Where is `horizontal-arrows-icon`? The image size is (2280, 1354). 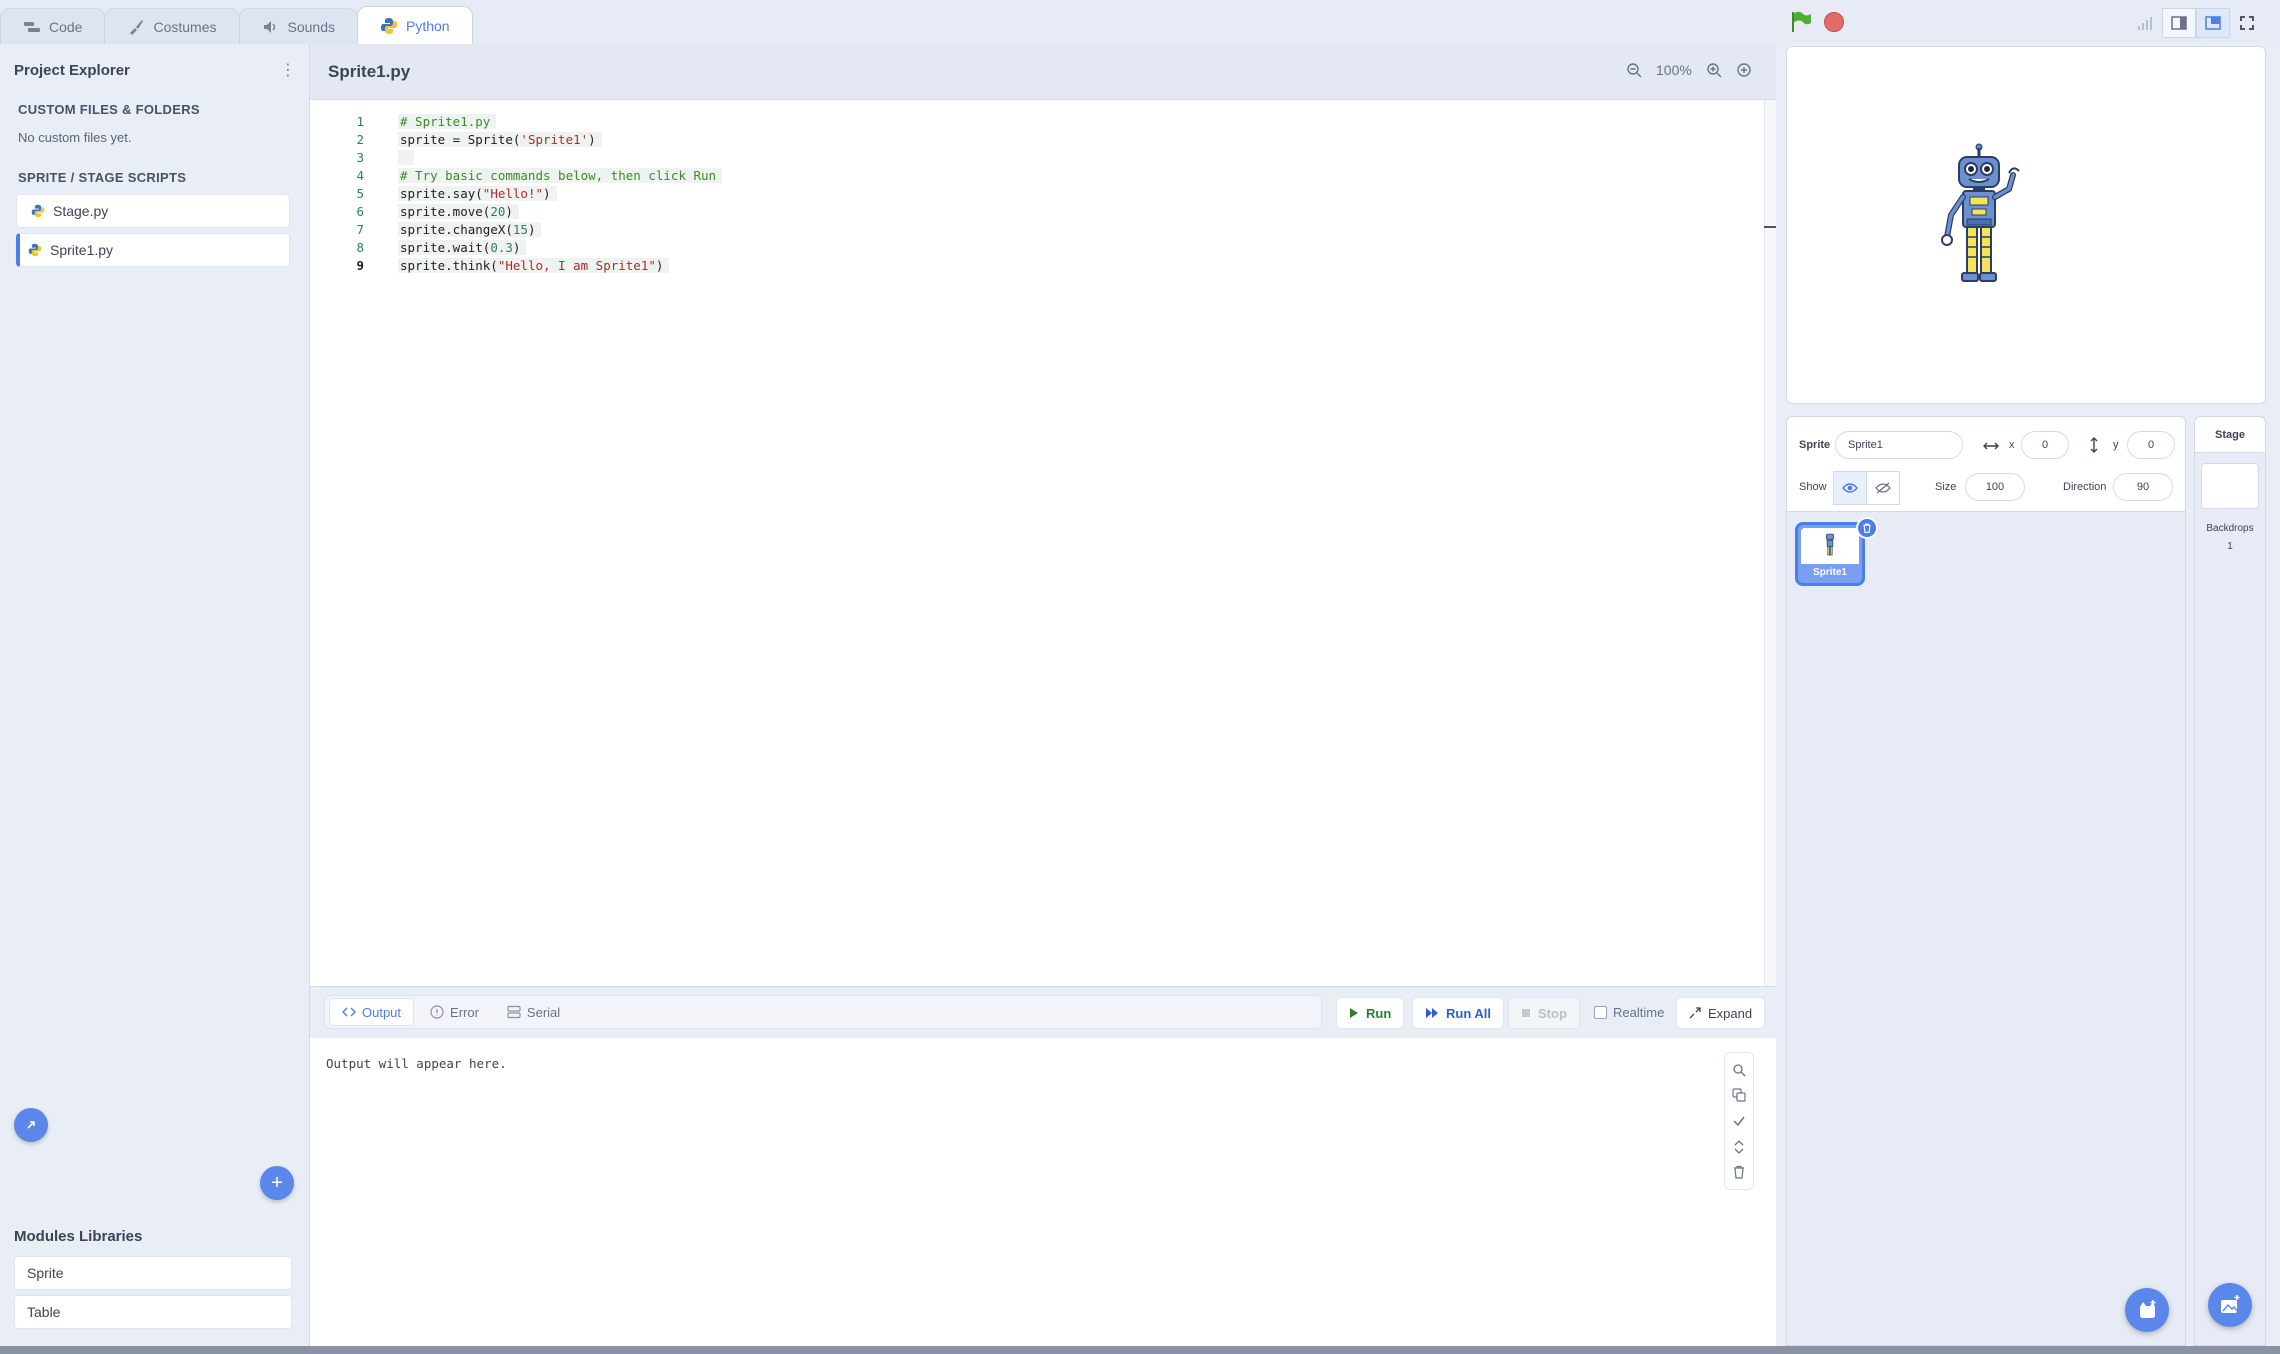
horizontal-arrows-icon is located at coordinates (1991, 446).